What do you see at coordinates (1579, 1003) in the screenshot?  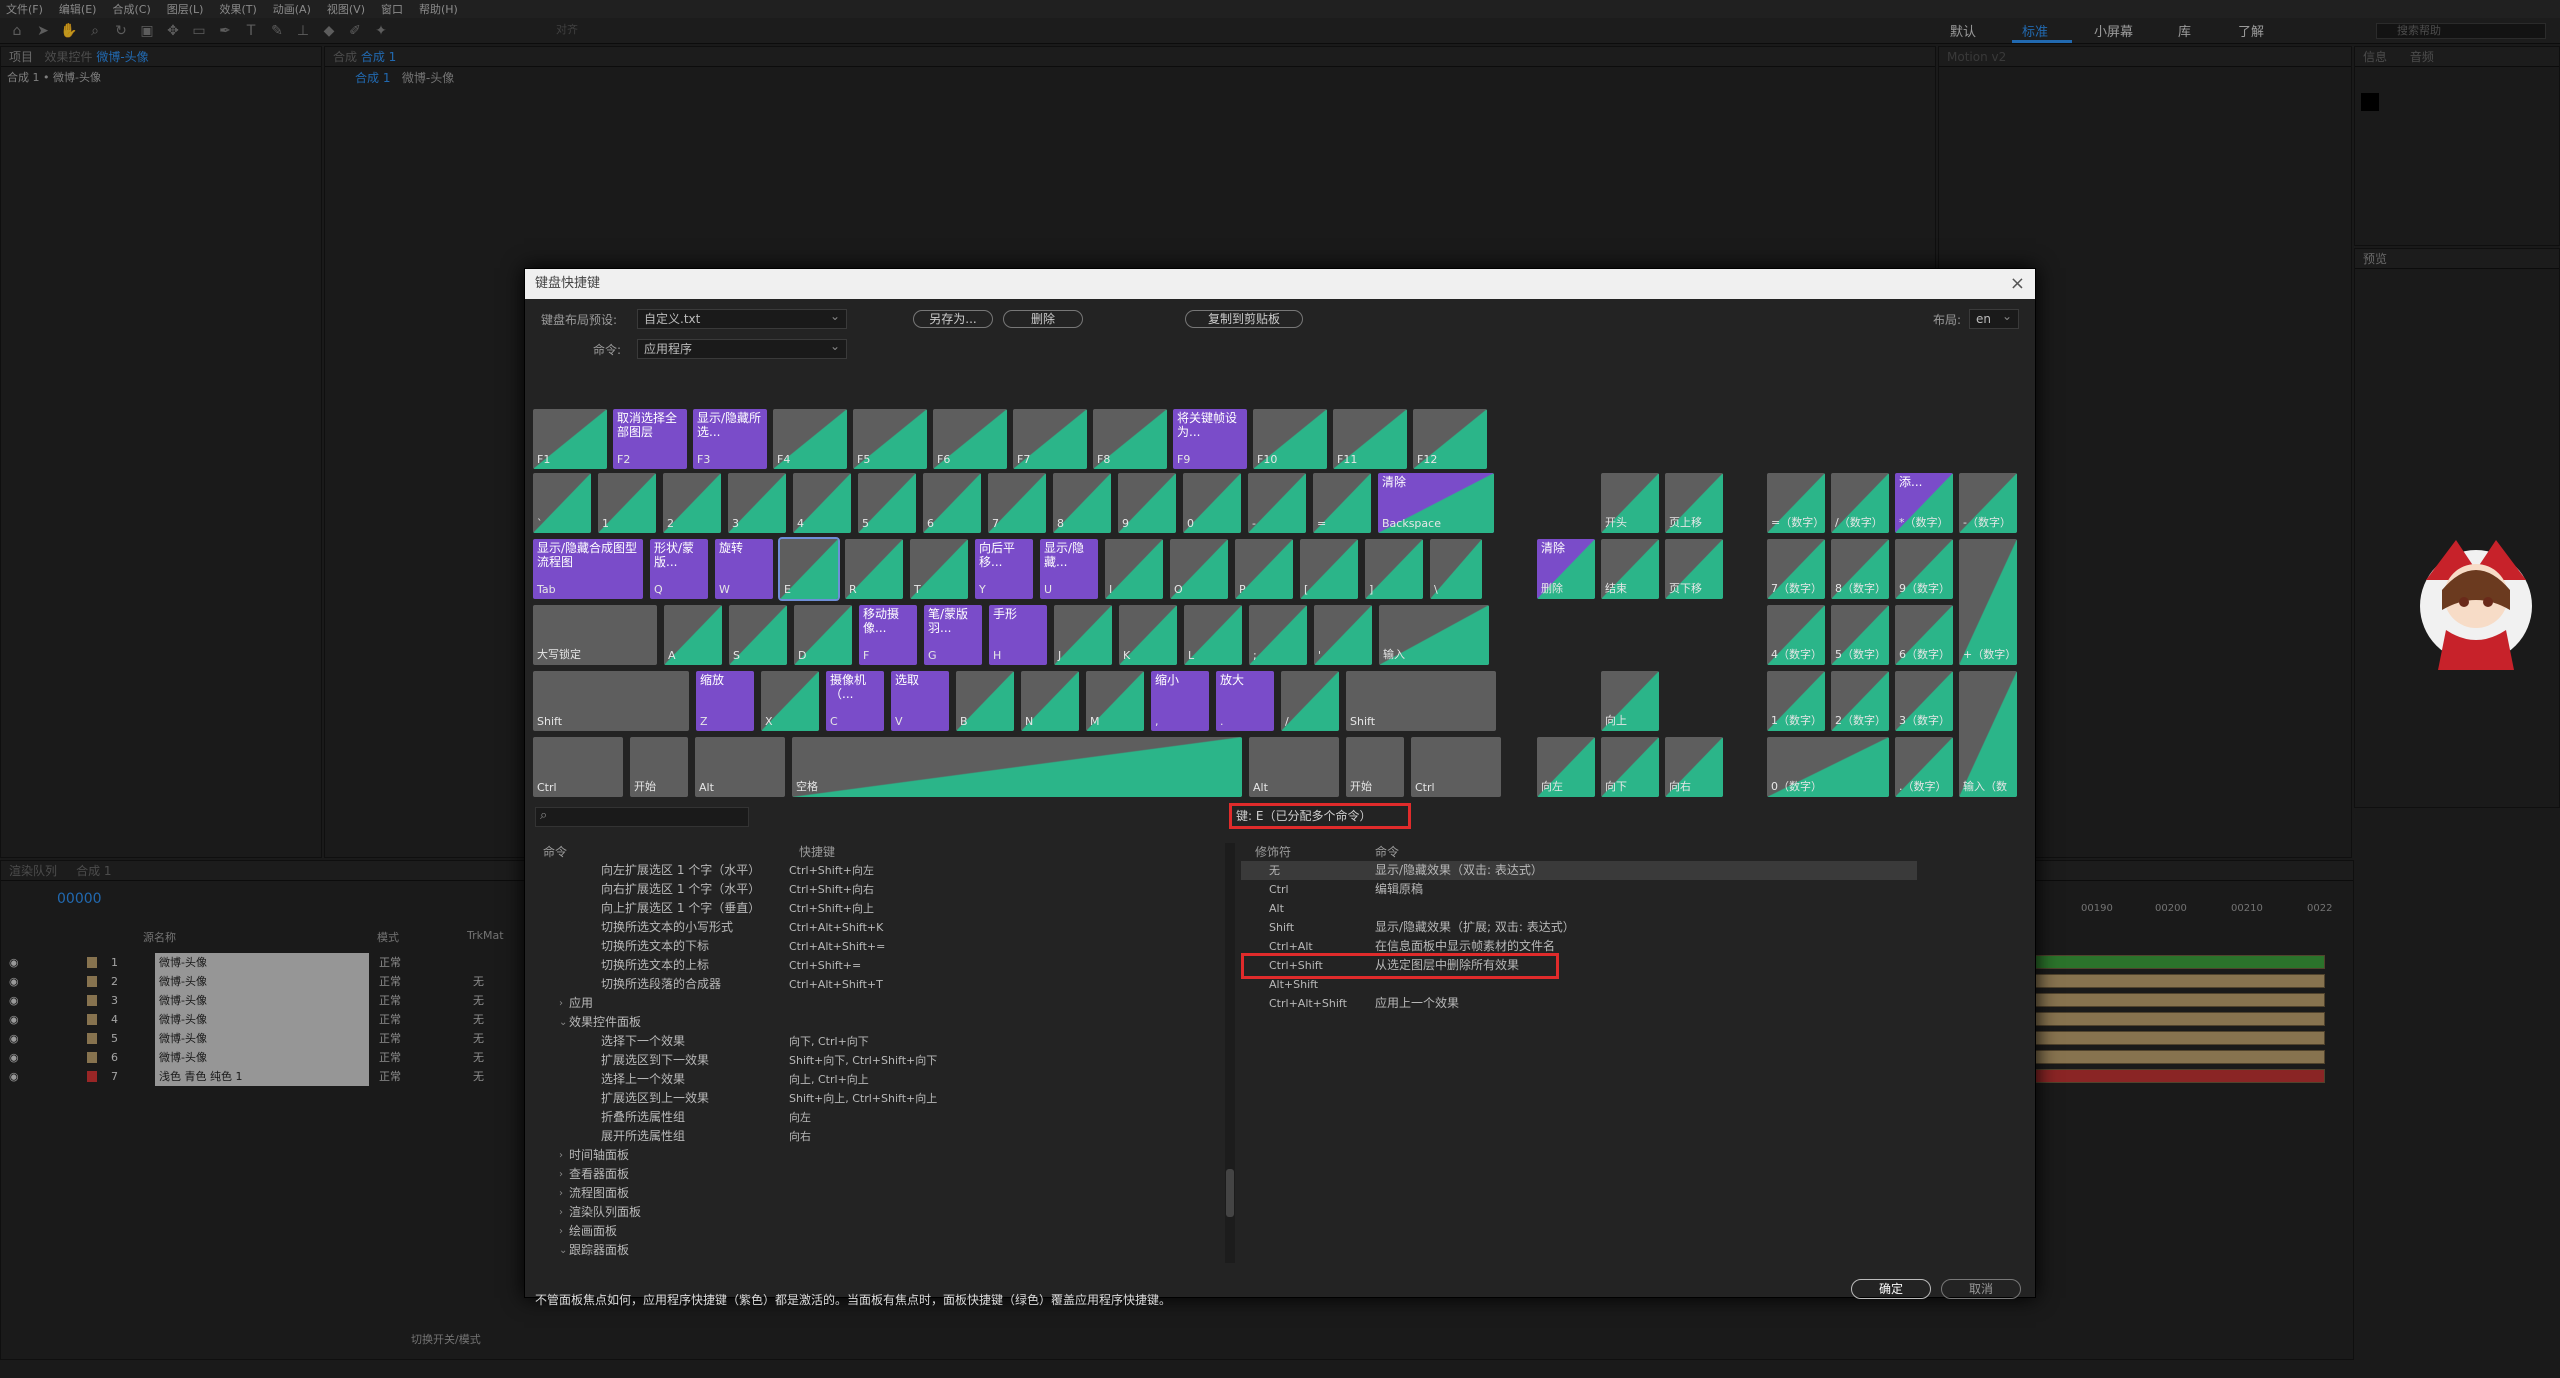 I see `modifier-row: Ctrl+Alt+Shift 应用上一个效果` at bounding box center [1579, 1003].